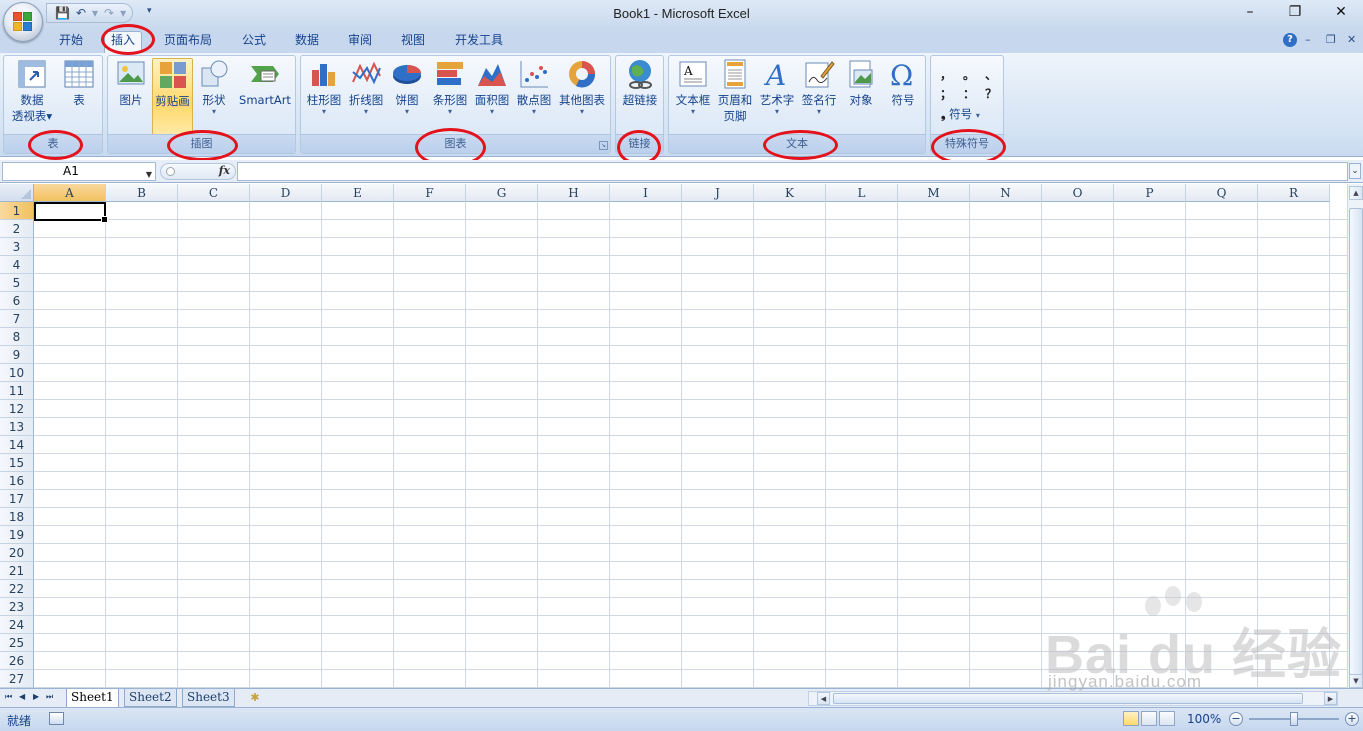  What do you see at coordinates (36, 696) in the screenshot?
I see `next-sheet-icon: ▶` at bounding box center [36, 696].